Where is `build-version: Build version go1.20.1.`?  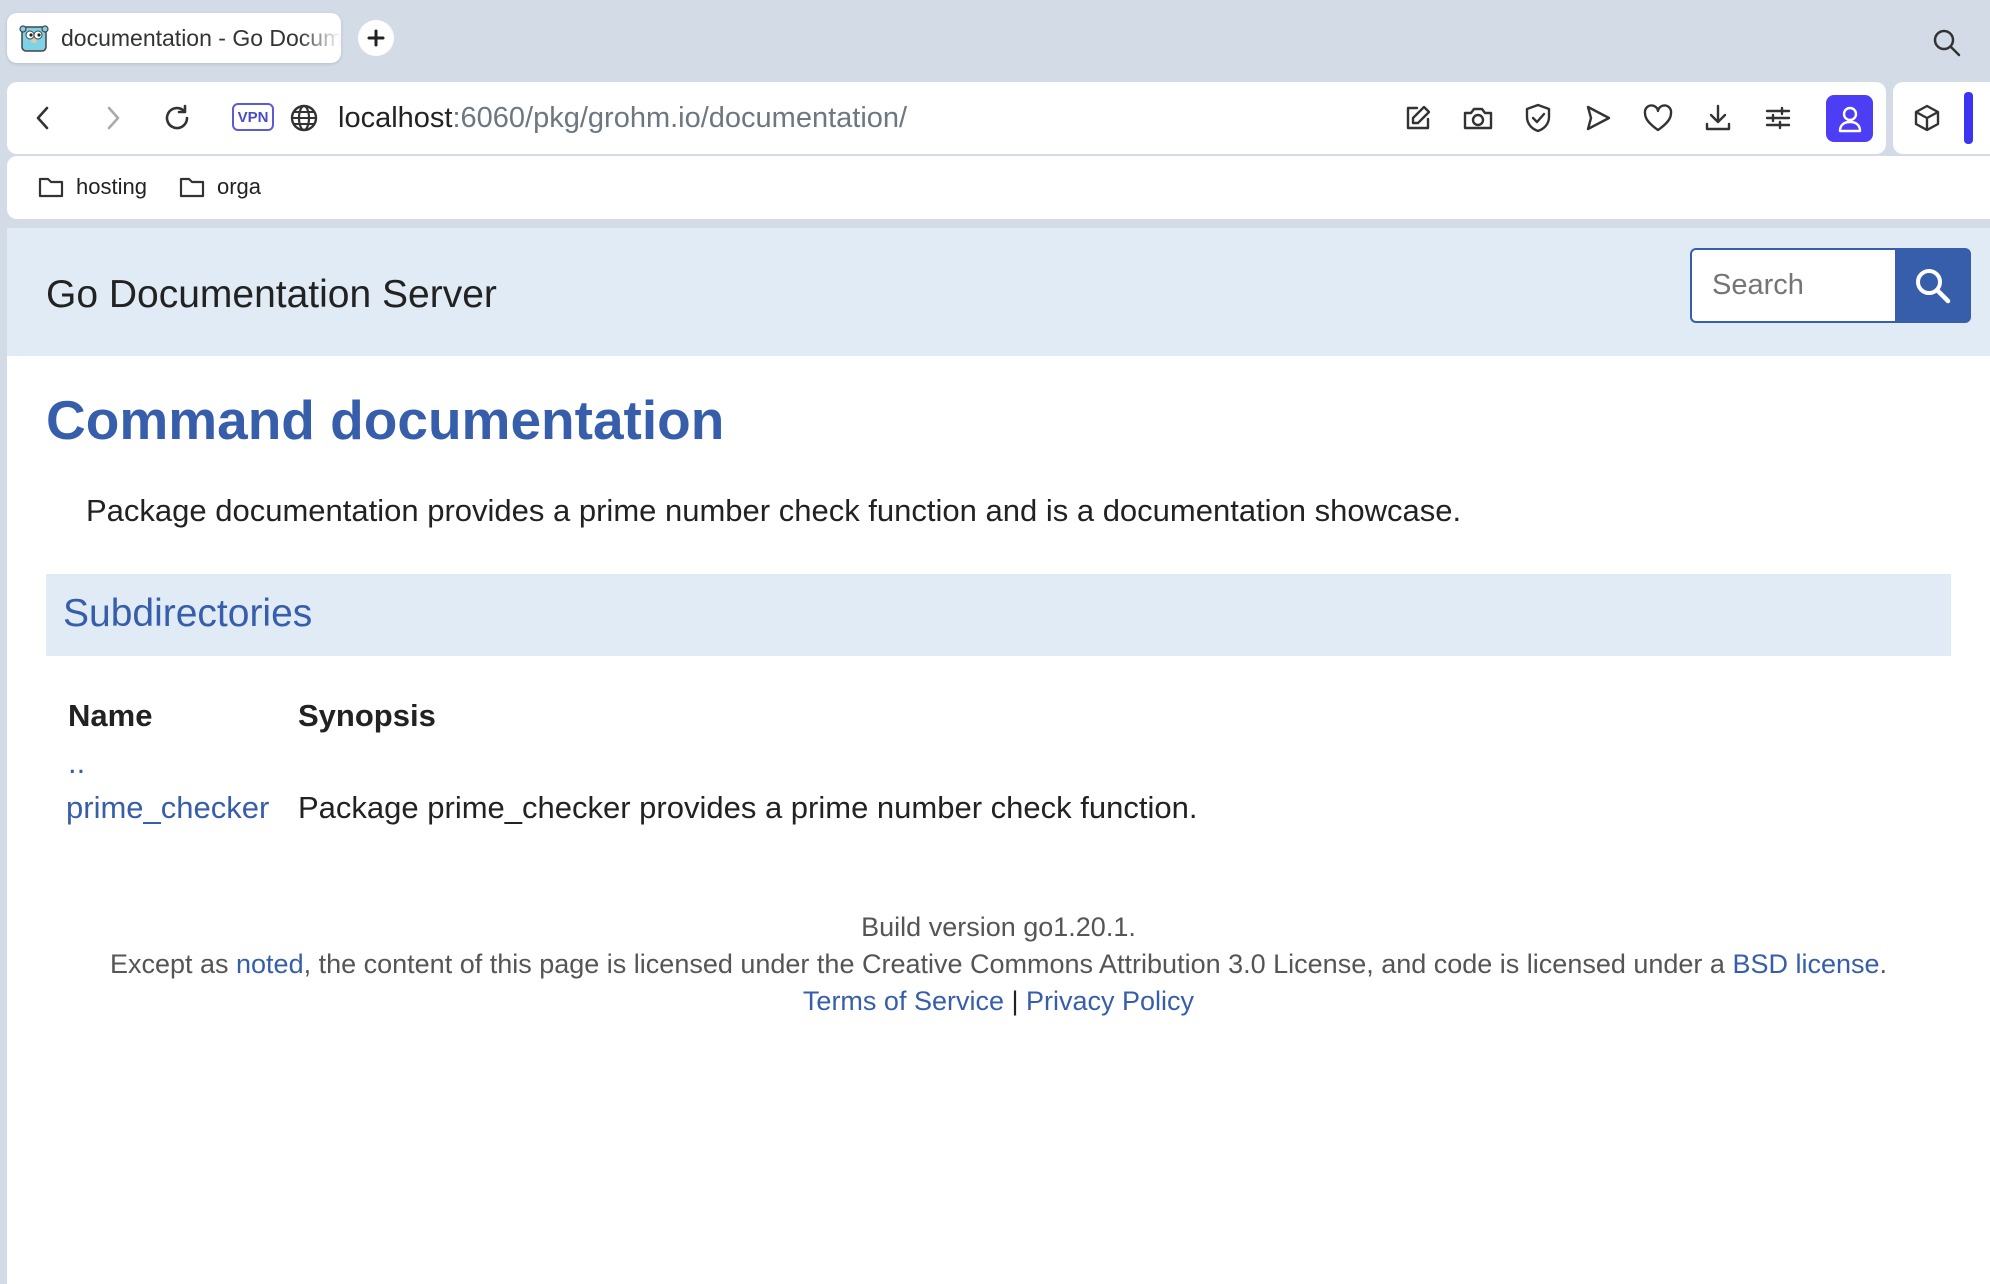
build-version: Build version go1.20.1. is located at coordinates (998, 927).